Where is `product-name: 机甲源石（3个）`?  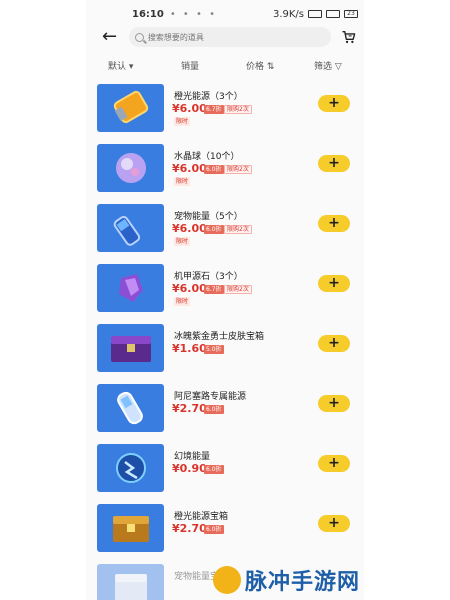
product-name: 机甲源石（3个） is located at coordinates (208, 277).